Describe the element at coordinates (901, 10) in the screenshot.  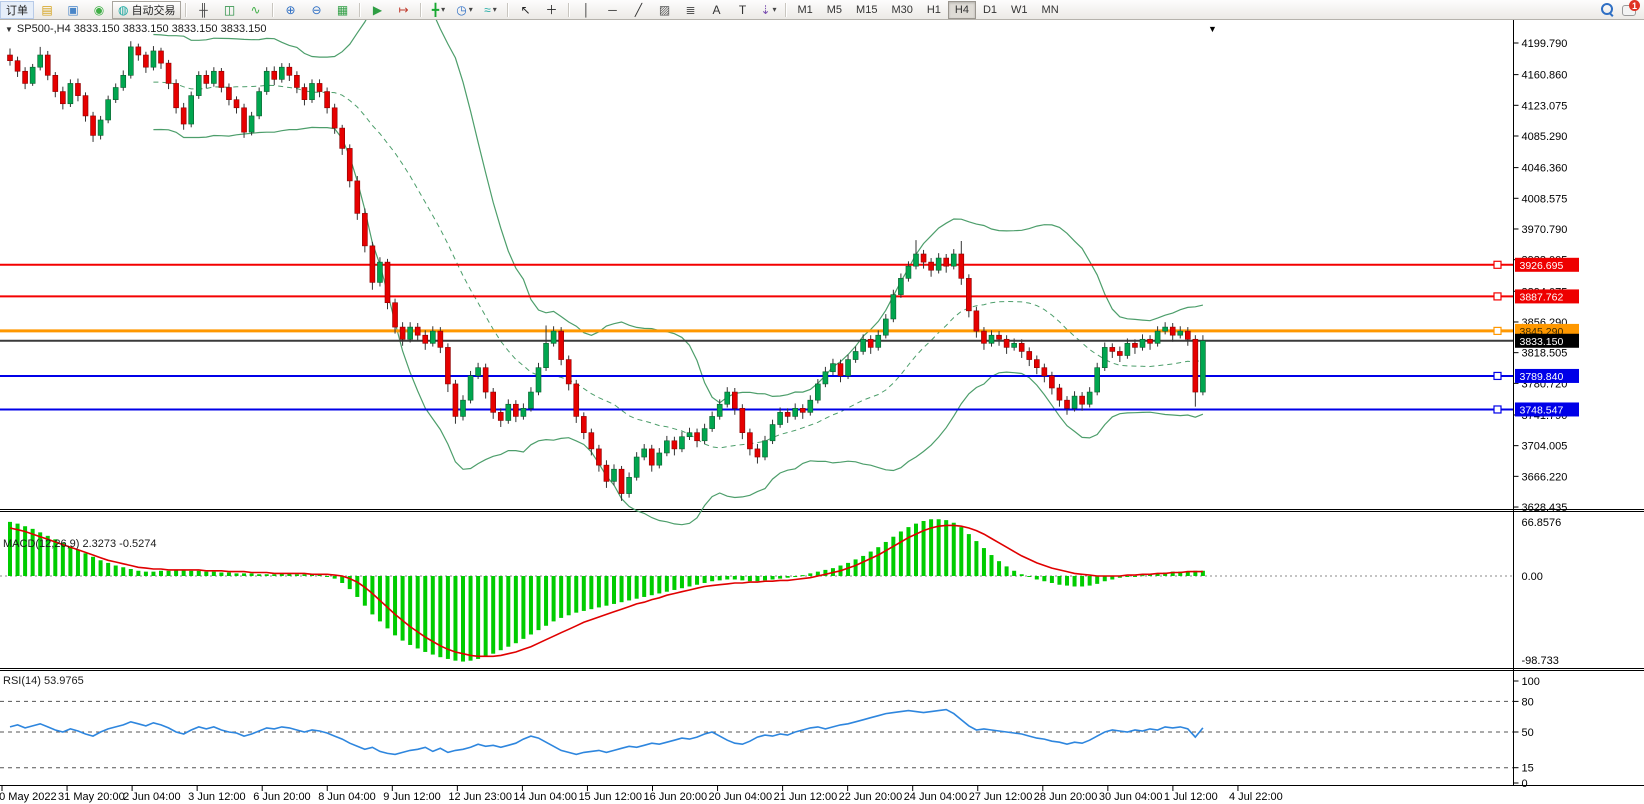
I see `timeframe-button-m30: M30` at that location.